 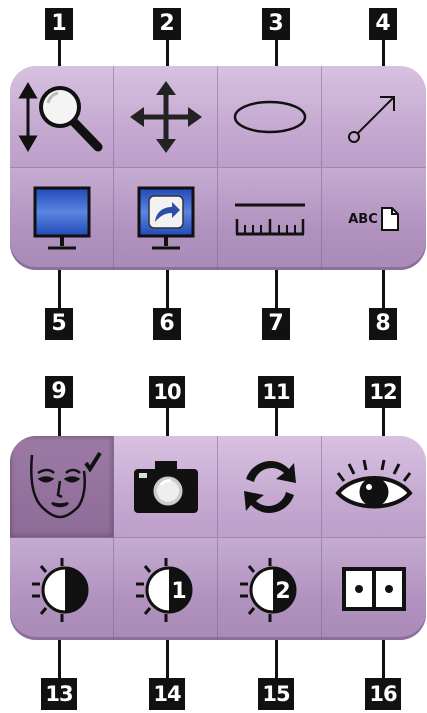 What do you see at coordinates (167, 694) in the screenshot?
I see `callout-14: 14` at bounding box center [167, 694].